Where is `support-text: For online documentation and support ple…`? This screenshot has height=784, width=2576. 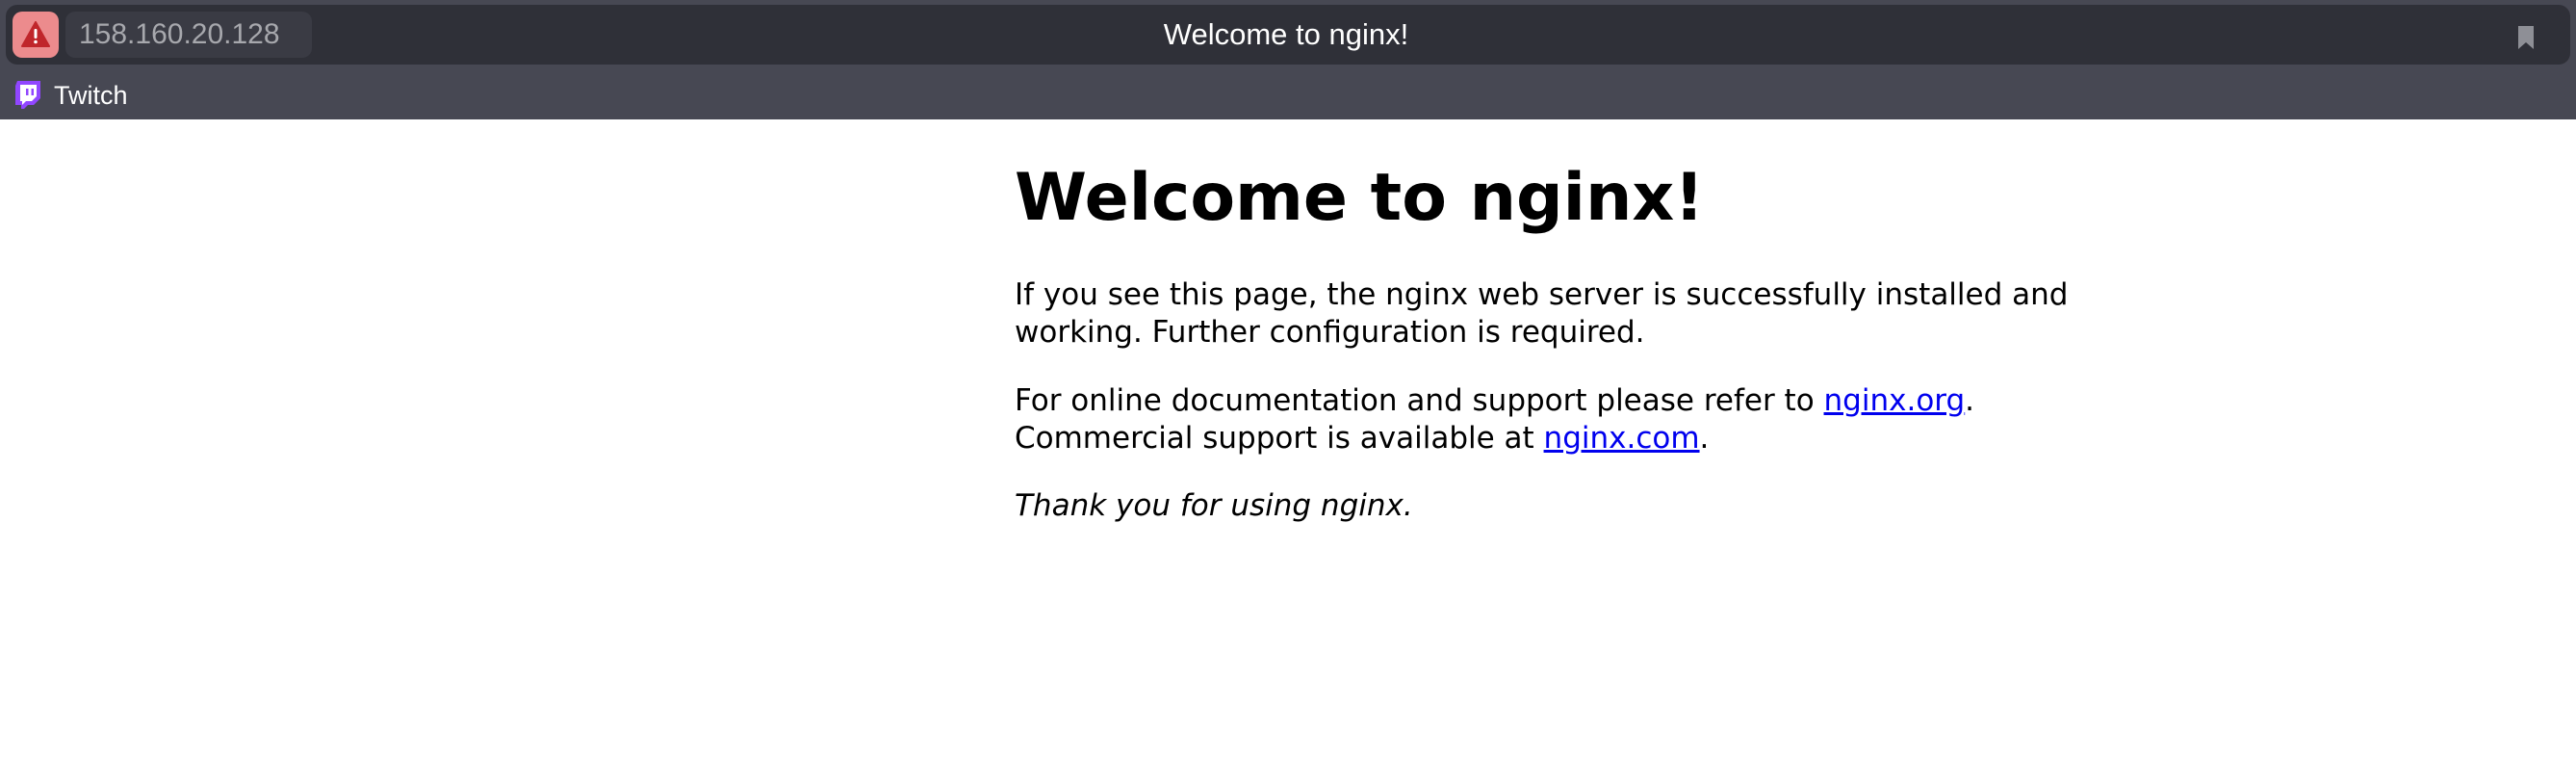
support-text: For online documentation and support ple… is located at coordinates (1420, 400).